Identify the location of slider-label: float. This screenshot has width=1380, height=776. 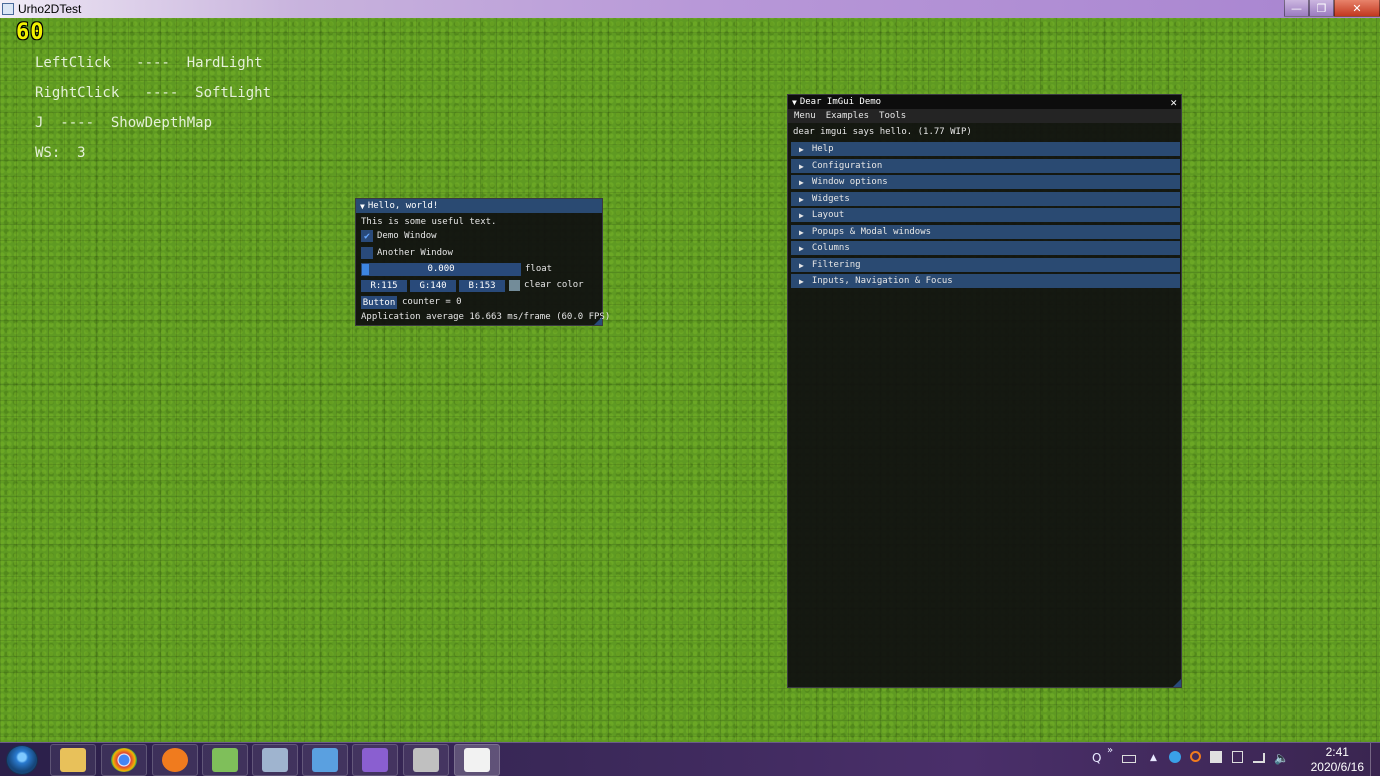
(539, 269).